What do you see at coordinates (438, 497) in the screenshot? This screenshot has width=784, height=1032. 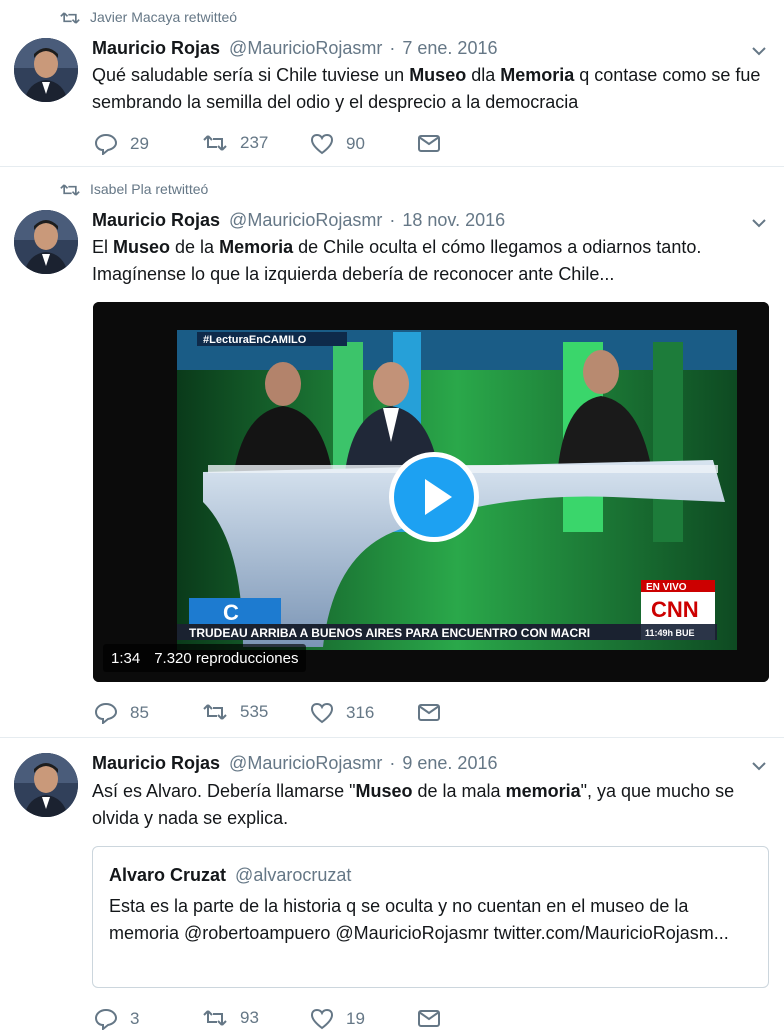 I see `play-icon` at bounding box center [438, 497].